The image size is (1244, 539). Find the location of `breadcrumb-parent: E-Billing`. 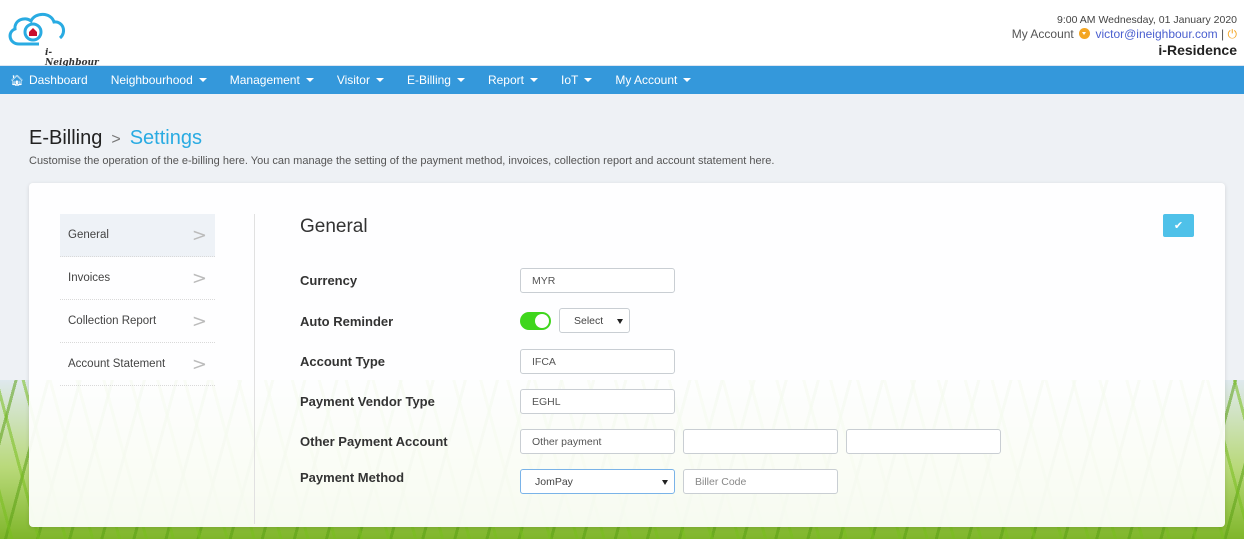

breadcrumb-parent: E-Billing is located at coordinates (65, 138).